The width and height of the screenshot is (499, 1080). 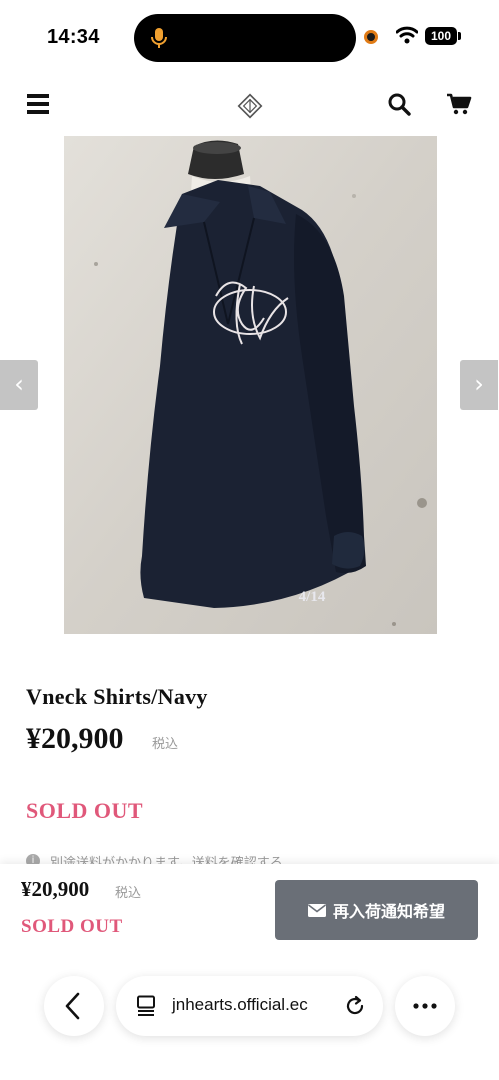 I want to click on restock-notify-button: 再入荷通知希望, so click(x=376, y=910).